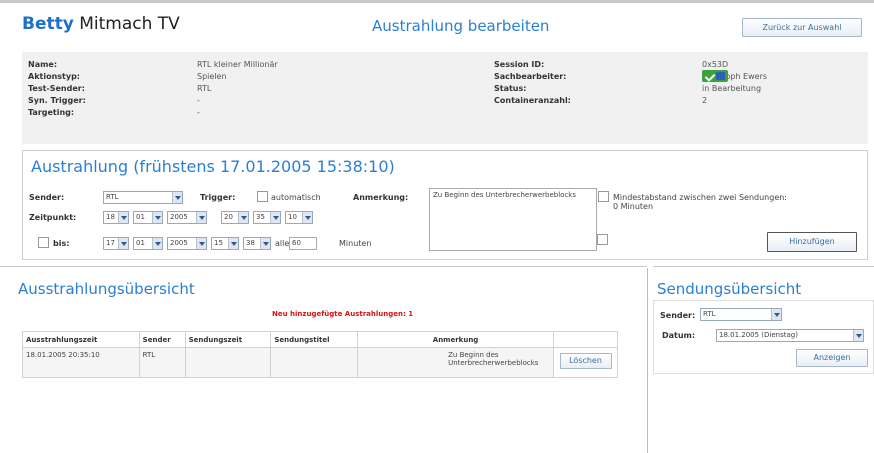 The width and height of the screenshot is (874, 453). I want to click on col-header: Sendungstitel, so click(314, 339).